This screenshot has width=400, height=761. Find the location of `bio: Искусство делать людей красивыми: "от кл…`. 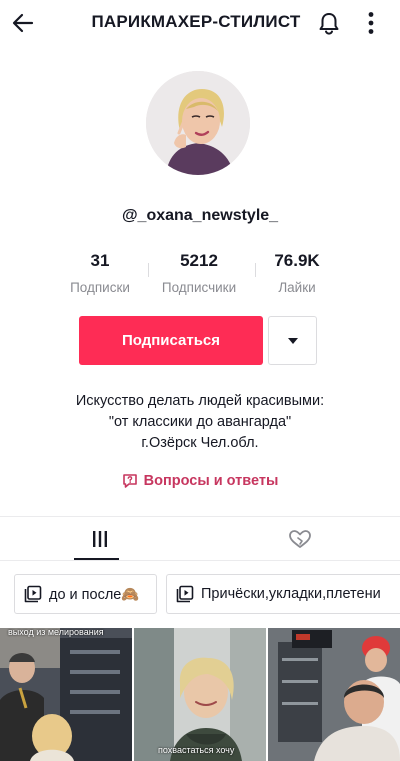

bio: Искусство делать людей красивыми: "от кл… is located at coordinates (200, 422).